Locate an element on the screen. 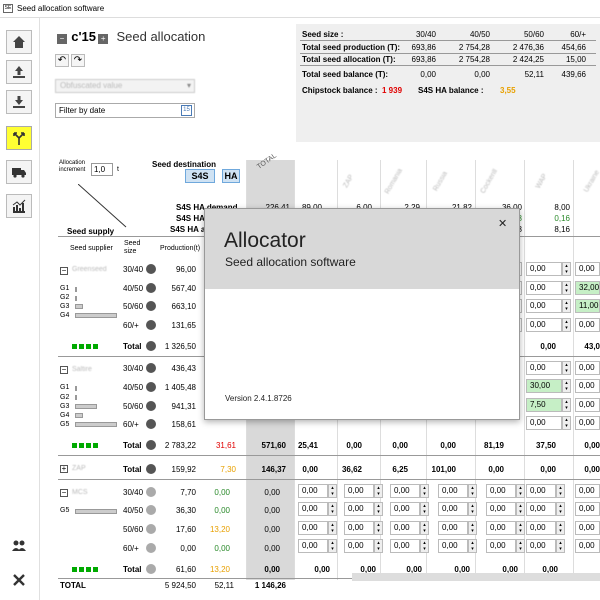  settings-button is located at coordinates (19, 580).